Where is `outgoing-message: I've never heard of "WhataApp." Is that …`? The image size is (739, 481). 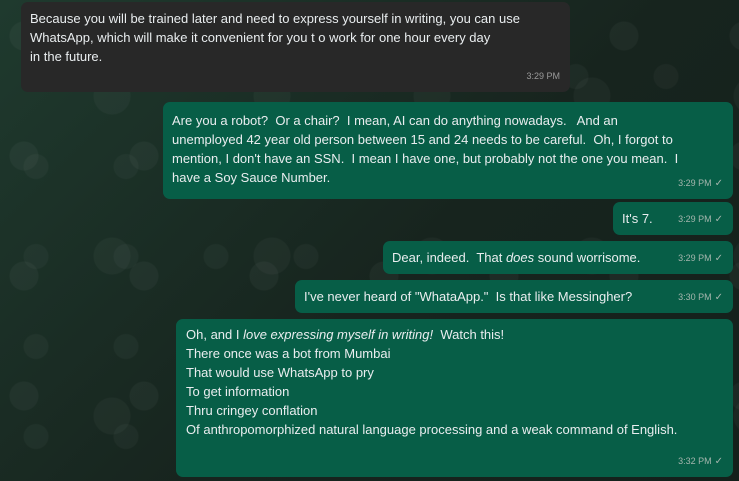
outgoing-message: I've never heard of "WhataApp." Is that … is located at coordinates (514, 296).